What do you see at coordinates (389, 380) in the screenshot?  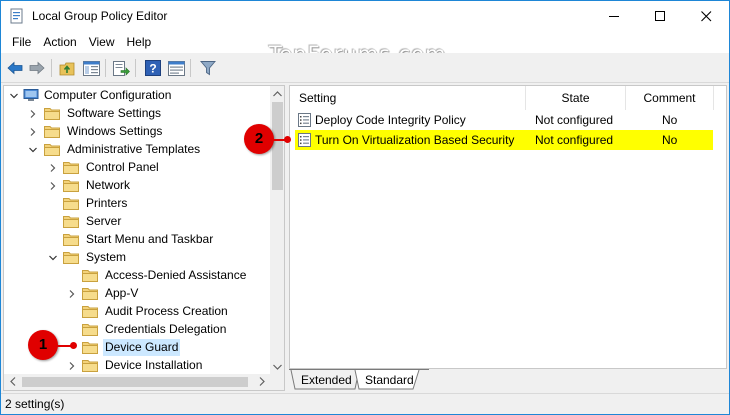 I see `tab-standard: Standard` at bounding box center [389, 380].